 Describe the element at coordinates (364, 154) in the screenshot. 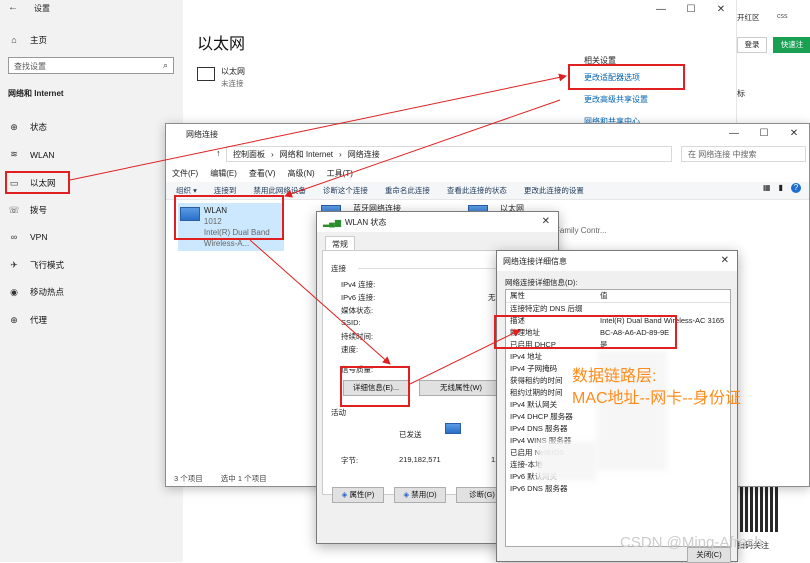

I see `breadcrumb-item: 网络连接` at that location.